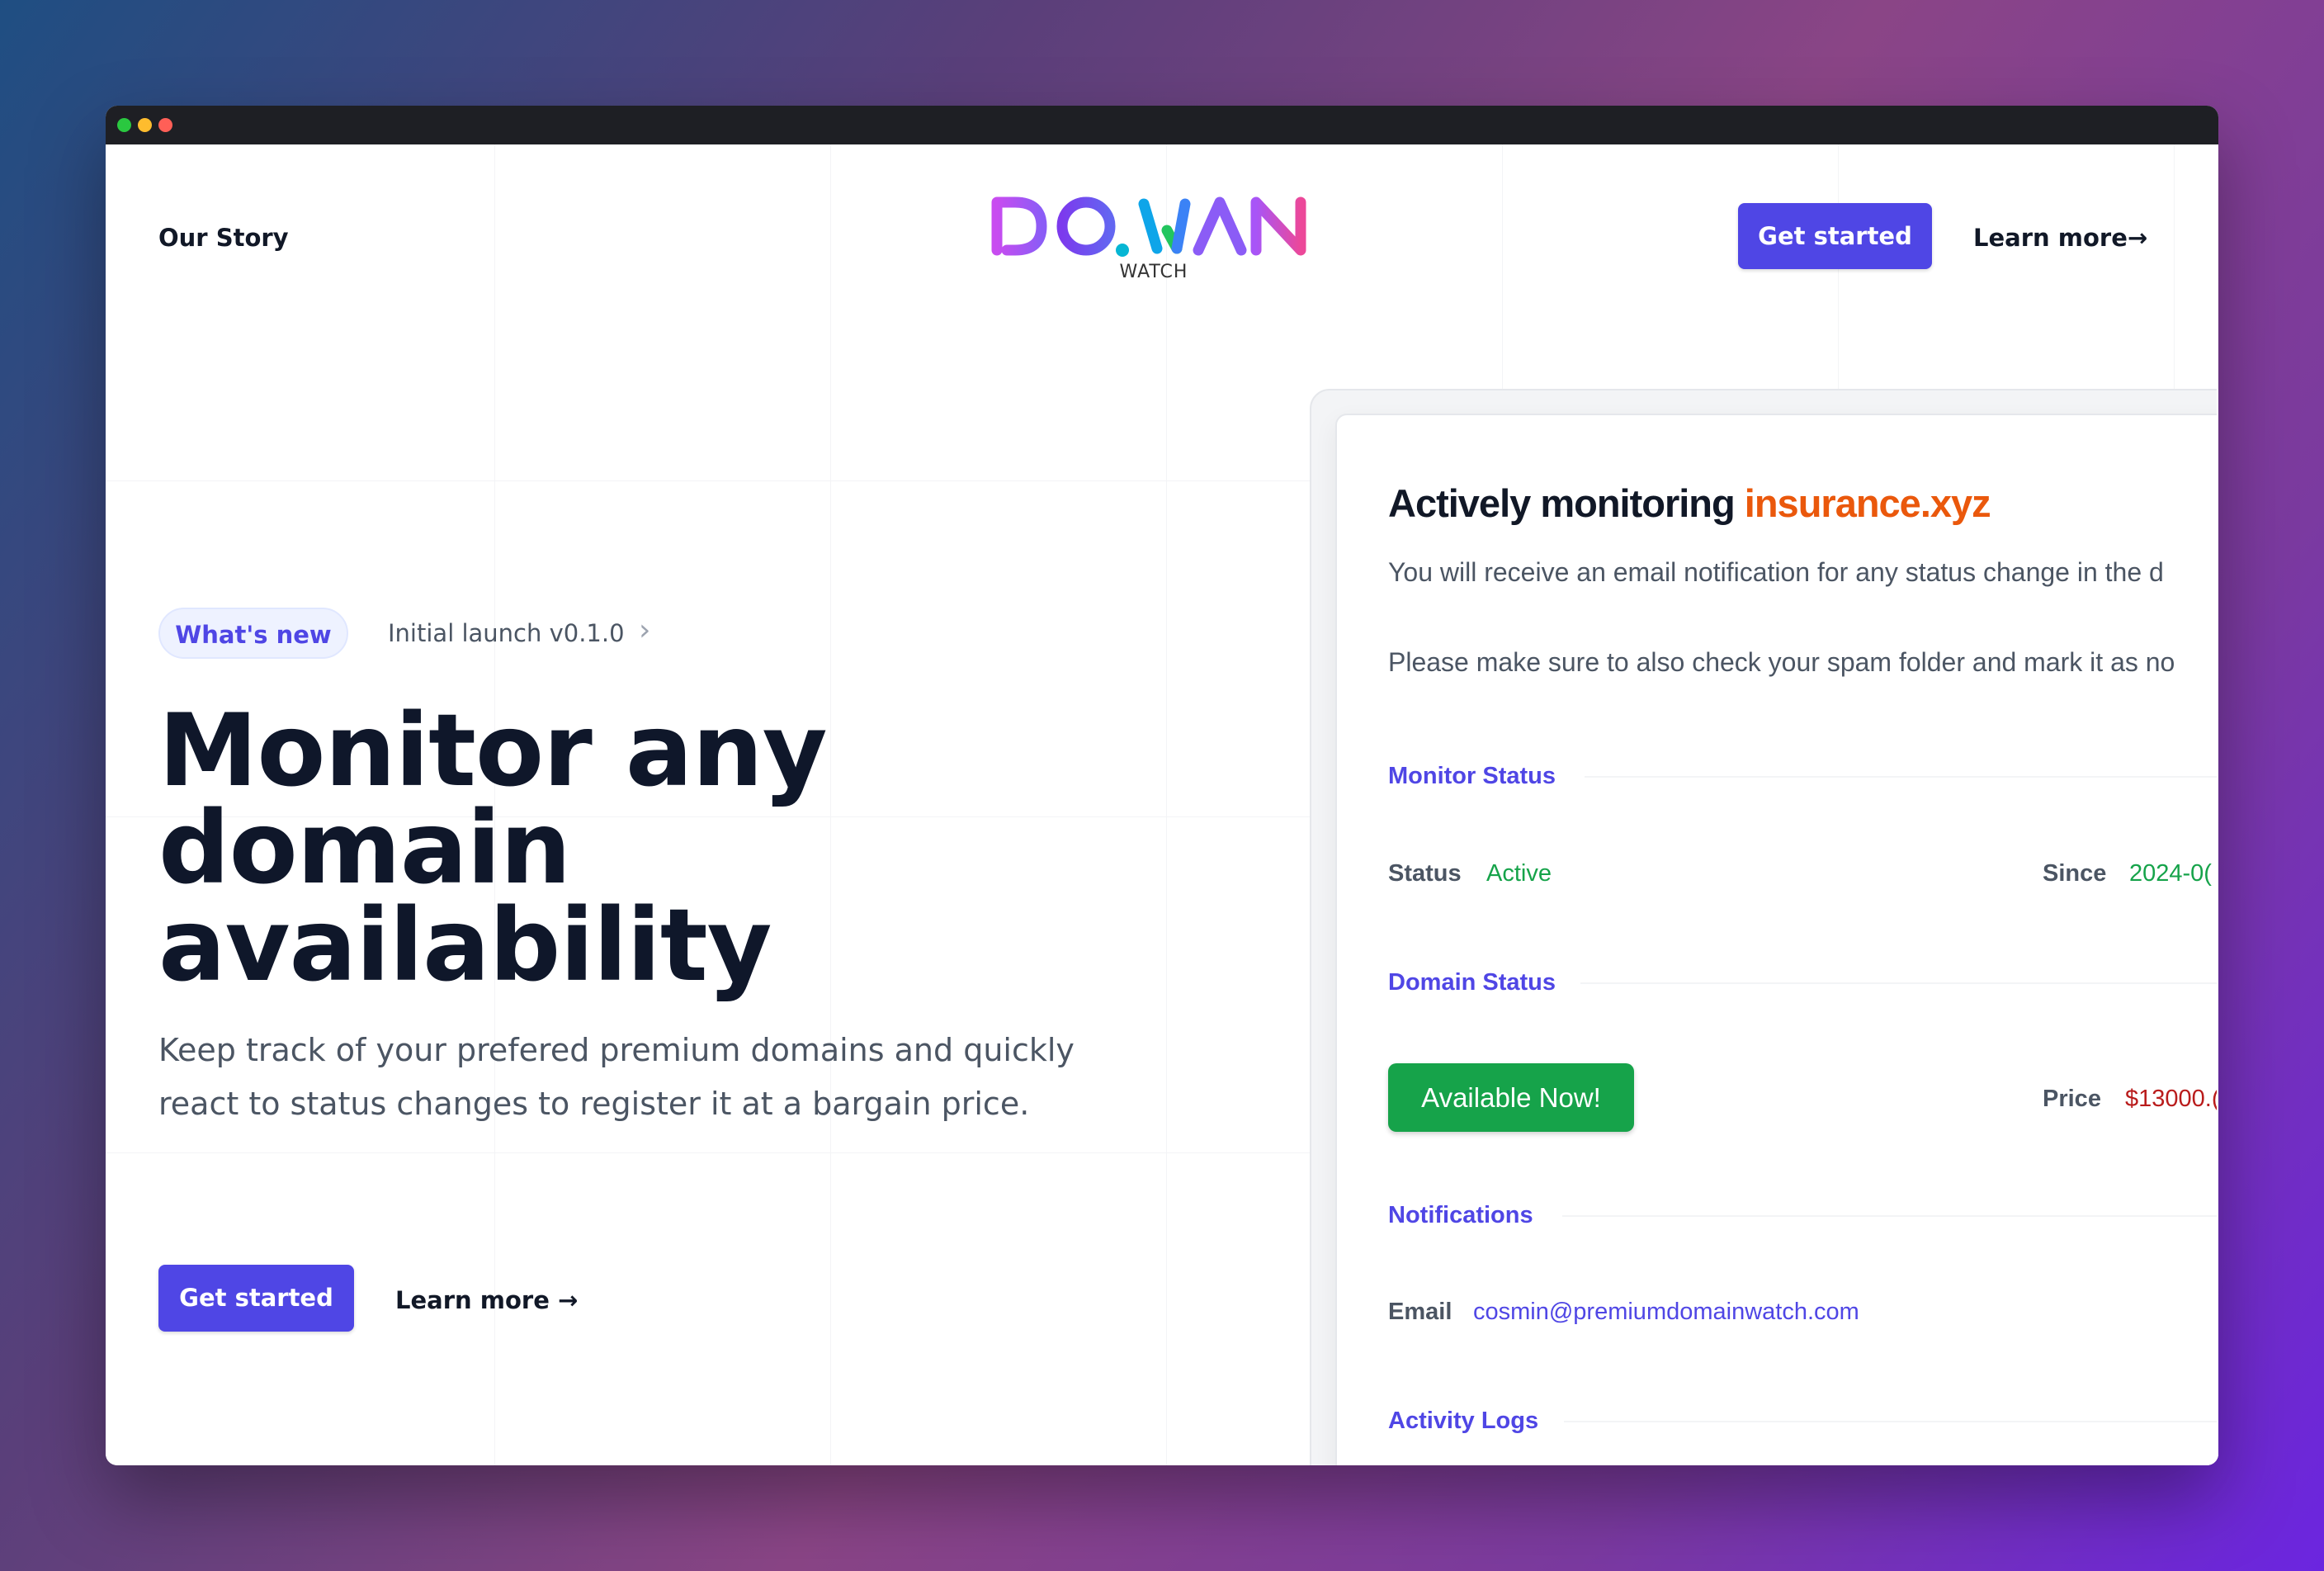  I want to click on whats-new-badge: What's new, so click(253, 633).